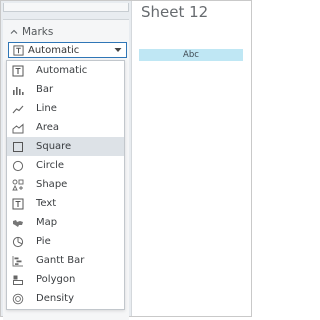 The image size is (320, 320). What do you see at coordinates (52, 184) in the screenshot?
I see `menu-item-label: Shape` at bounding box center [52, 184].